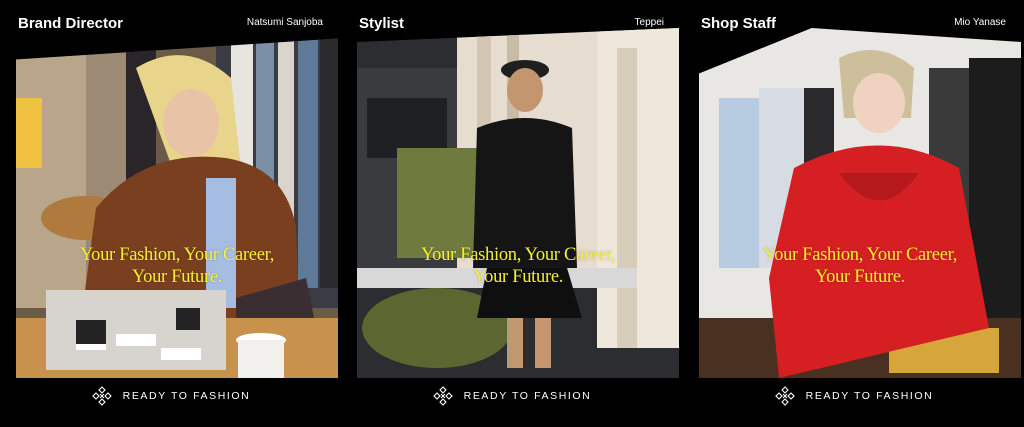  What do you see at coordinates (738, 23) in the screenshot?
I see `role-title: Shop Staff` at bounding box center [738, 23].